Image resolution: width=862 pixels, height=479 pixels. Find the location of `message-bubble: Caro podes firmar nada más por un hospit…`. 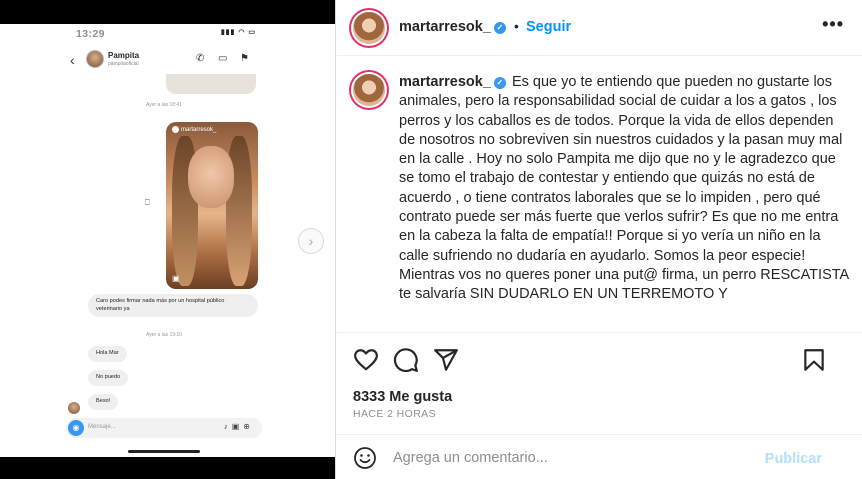

message-bubble: Caro podes firmar nada más por un hospit… is located at coordinates (173, 306).